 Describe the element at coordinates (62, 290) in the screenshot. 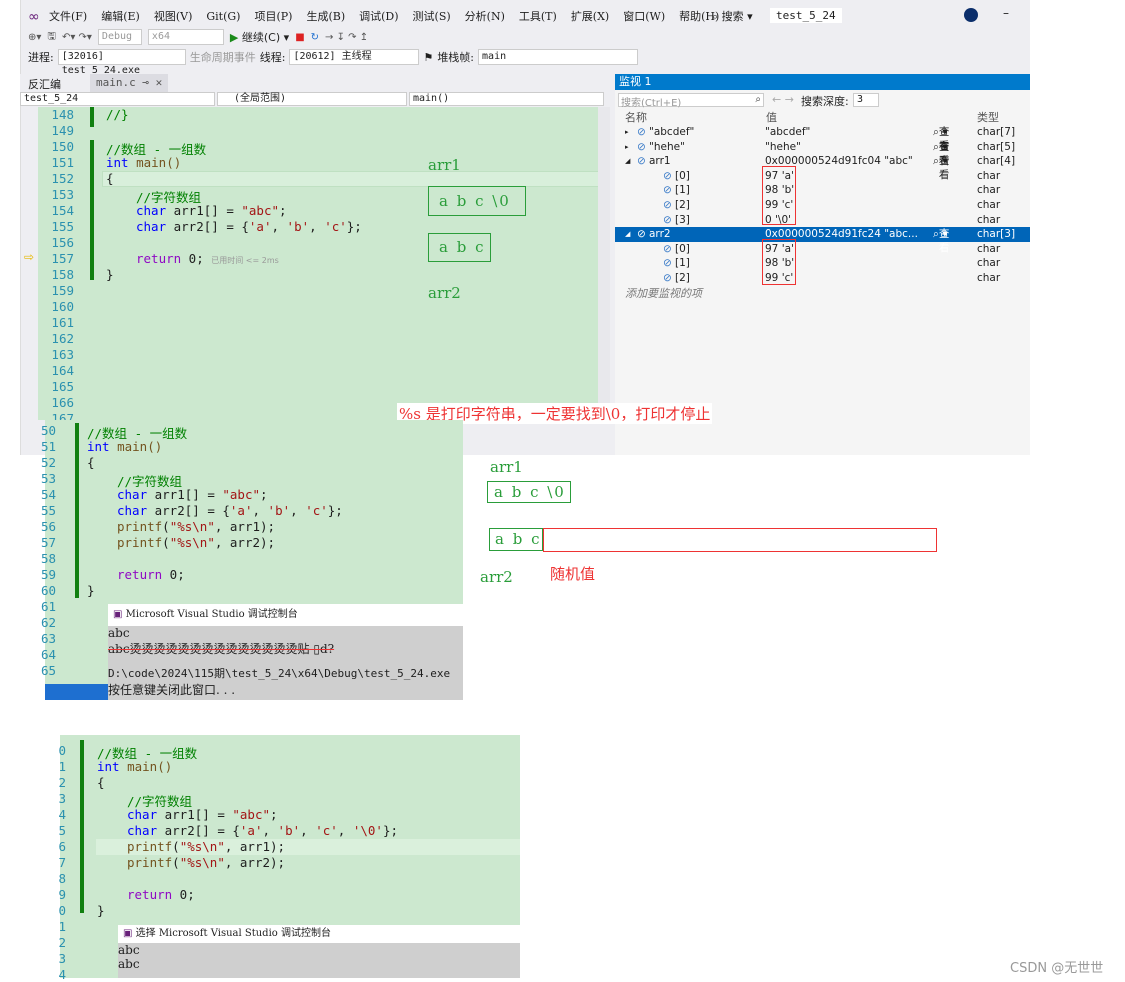

I see `line-number: 159` at that location.